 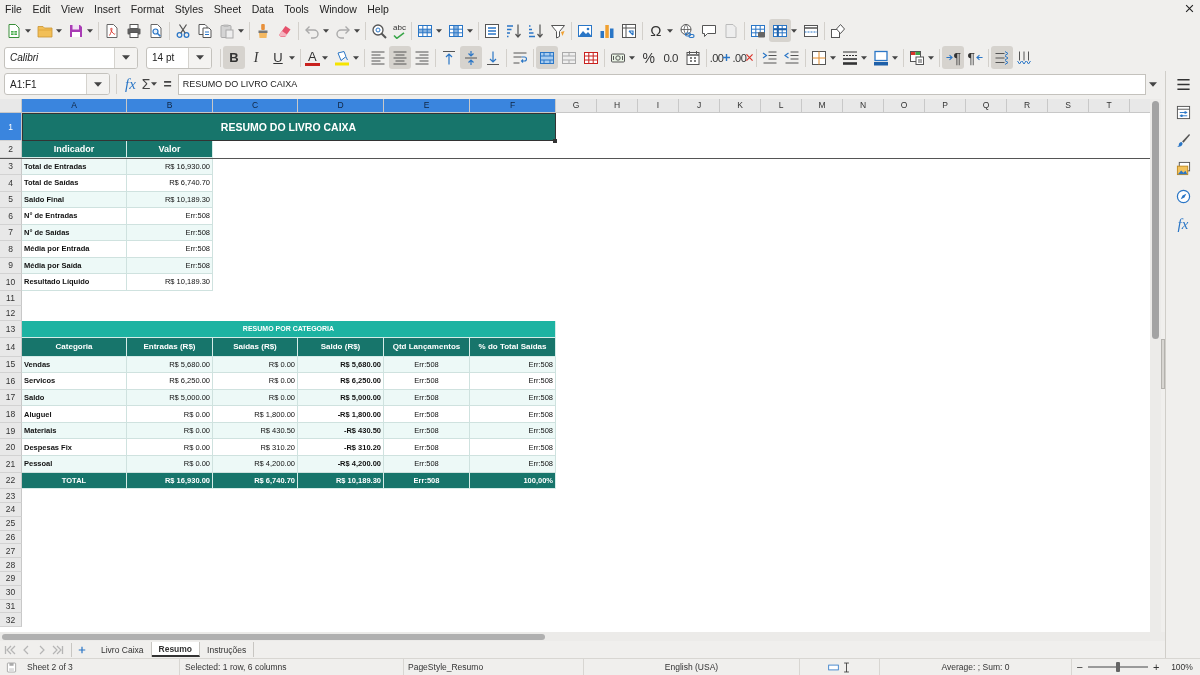 What do you see at coordinates (399, 57) in the screenshot?
I see `align-center-button` at bounding box center [399, 57].